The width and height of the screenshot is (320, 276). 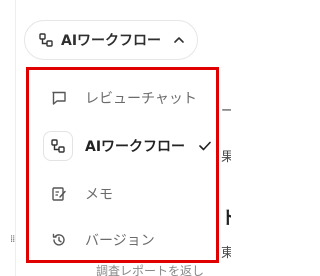 I want to click on background-text: 東, so click(x=226, y=253).